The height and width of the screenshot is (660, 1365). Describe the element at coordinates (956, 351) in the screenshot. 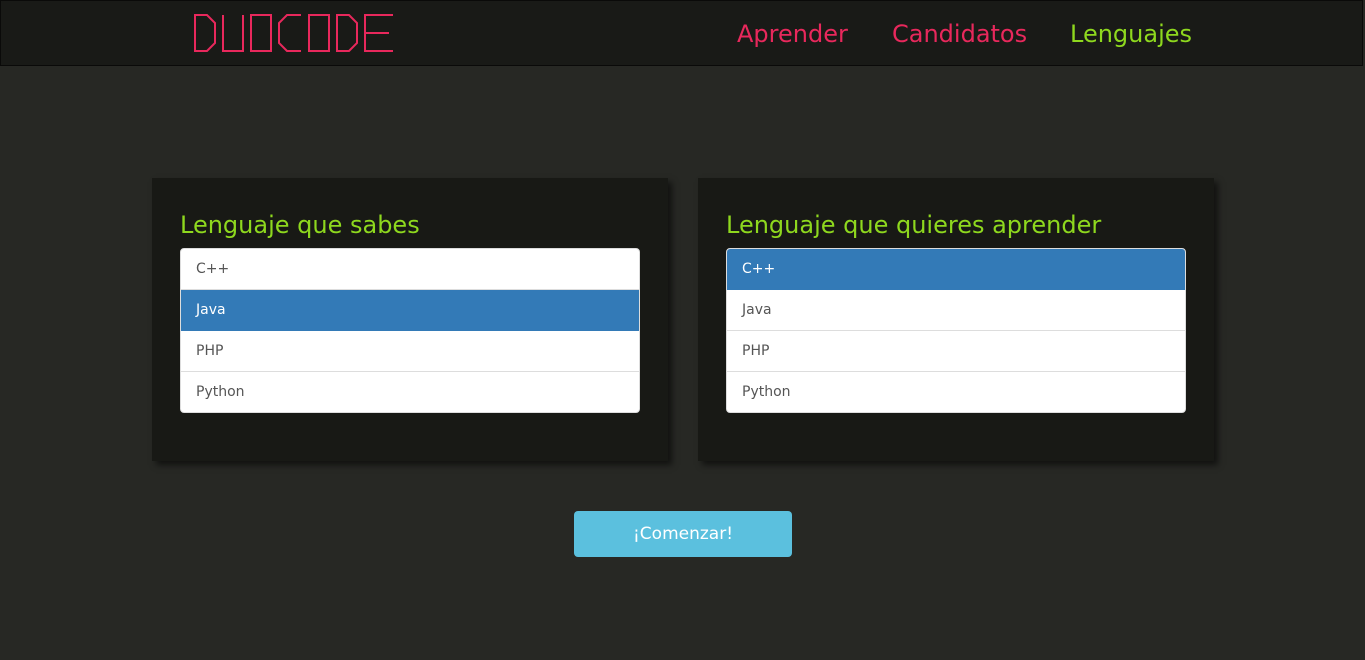

I see `target-language-option-php: PHP` at that location.